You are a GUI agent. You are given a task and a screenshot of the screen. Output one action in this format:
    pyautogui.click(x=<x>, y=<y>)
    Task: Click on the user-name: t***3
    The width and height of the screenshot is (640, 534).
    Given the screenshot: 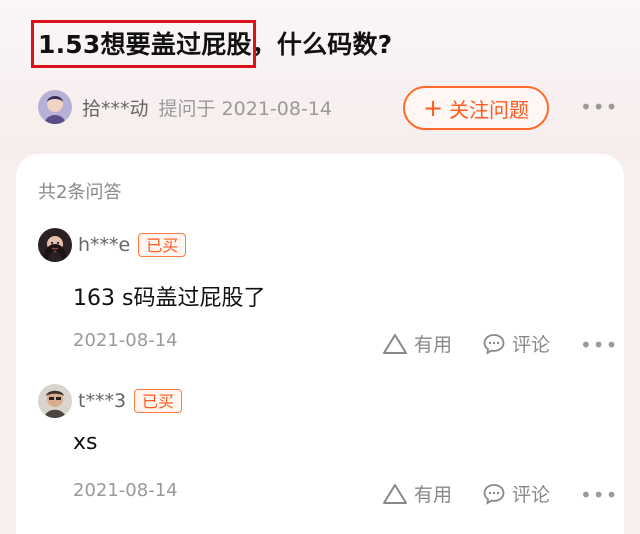 What is the action you would take?
    pyautogui.click(x=102, y=401)
    